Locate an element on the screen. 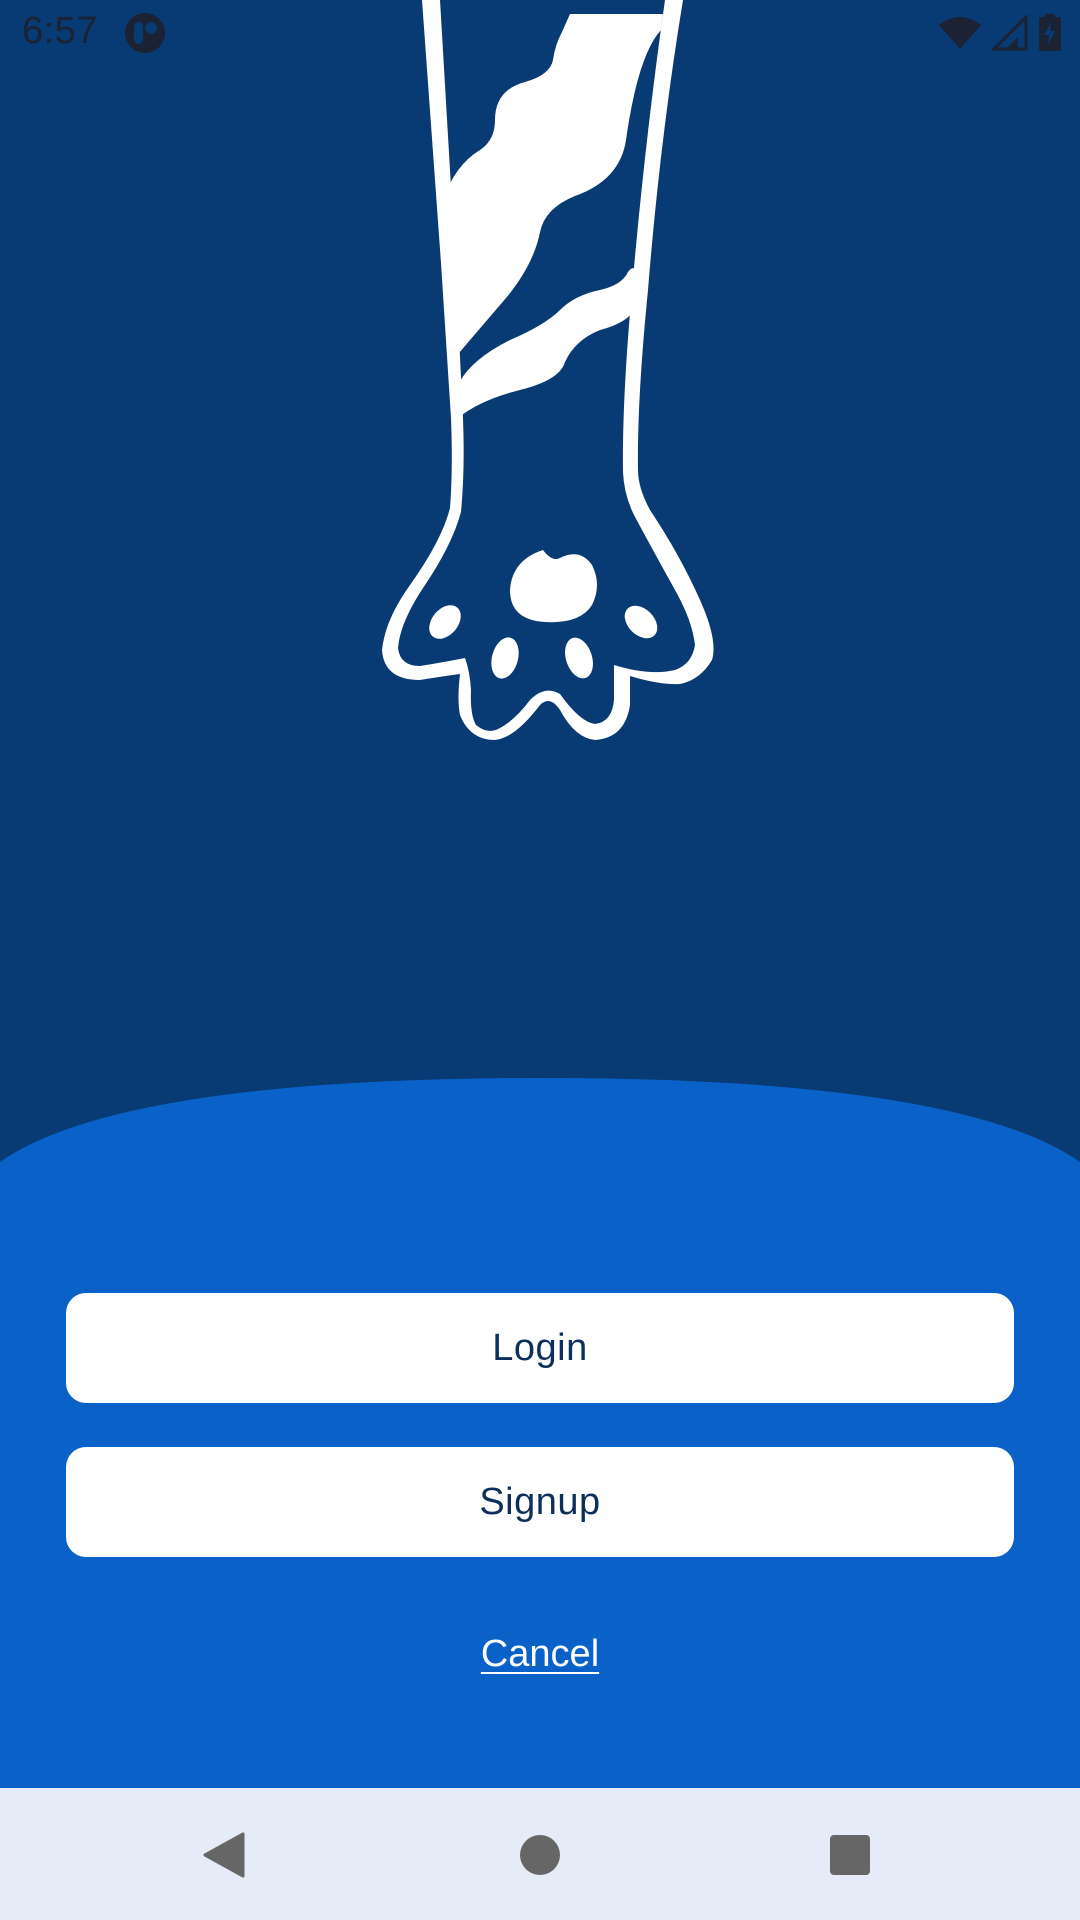 This screenshot has height=1920, width=1080. home-icon is located at coordinates (540, 1855).